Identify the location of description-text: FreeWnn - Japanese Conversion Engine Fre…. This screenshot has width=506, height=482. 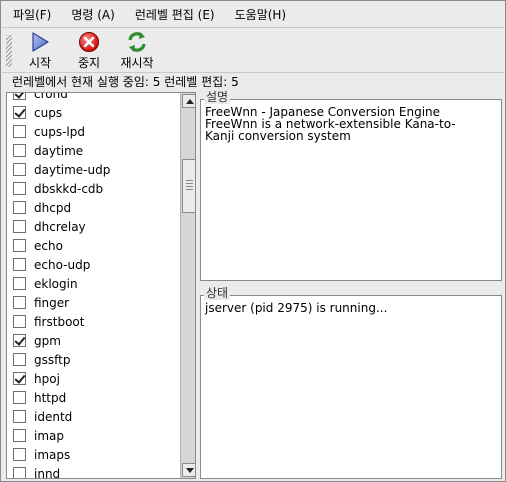
(330, 124).